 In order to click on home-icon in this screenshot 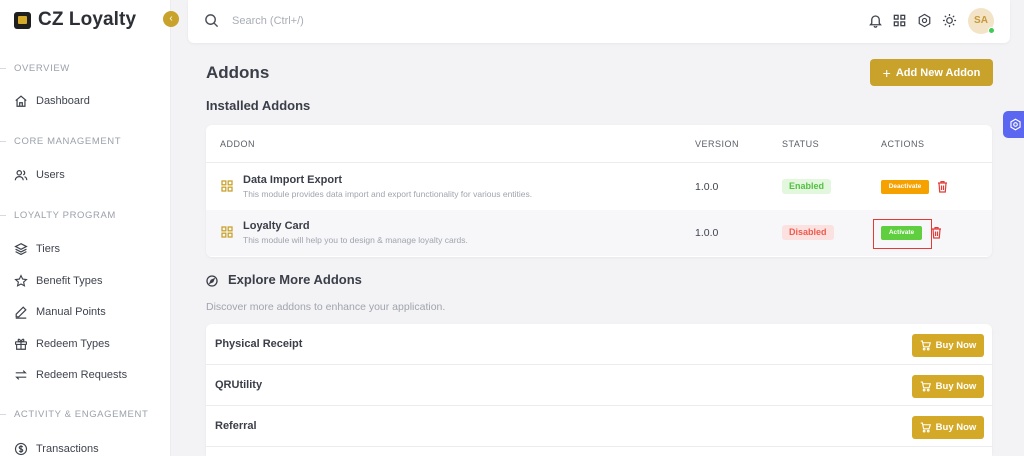, I will do `click(21, 101)`.